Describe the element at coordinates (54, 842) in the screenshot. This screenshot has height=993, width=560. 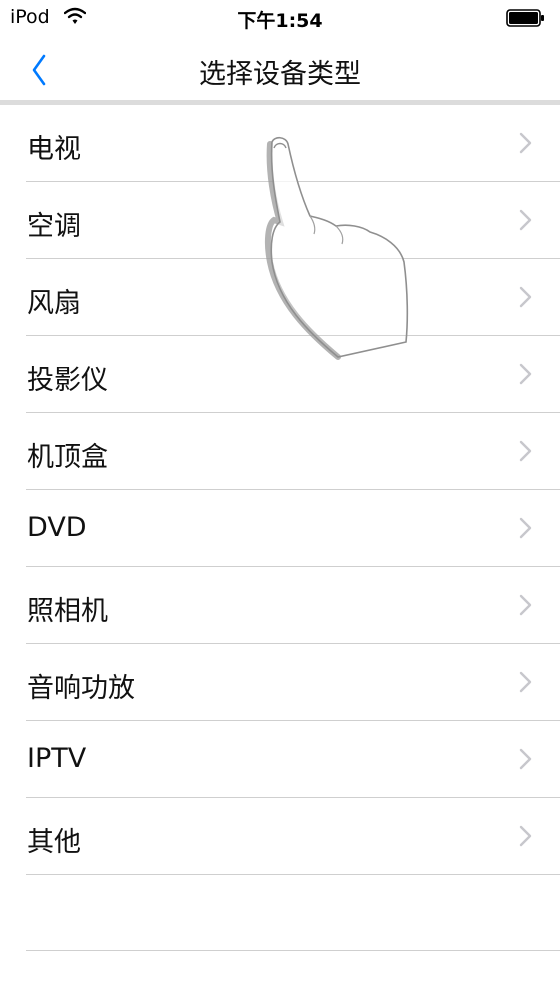
I see `list-item-label: 其他` at that location.